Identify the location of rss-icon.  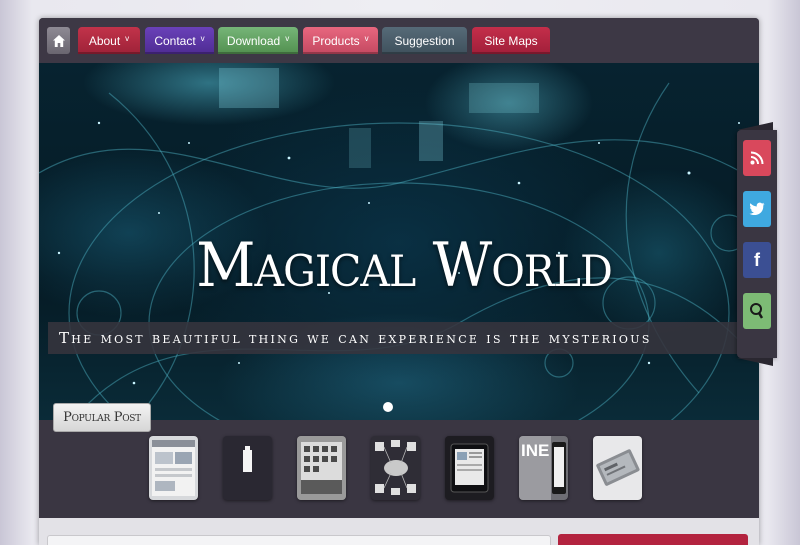
(757, 158).